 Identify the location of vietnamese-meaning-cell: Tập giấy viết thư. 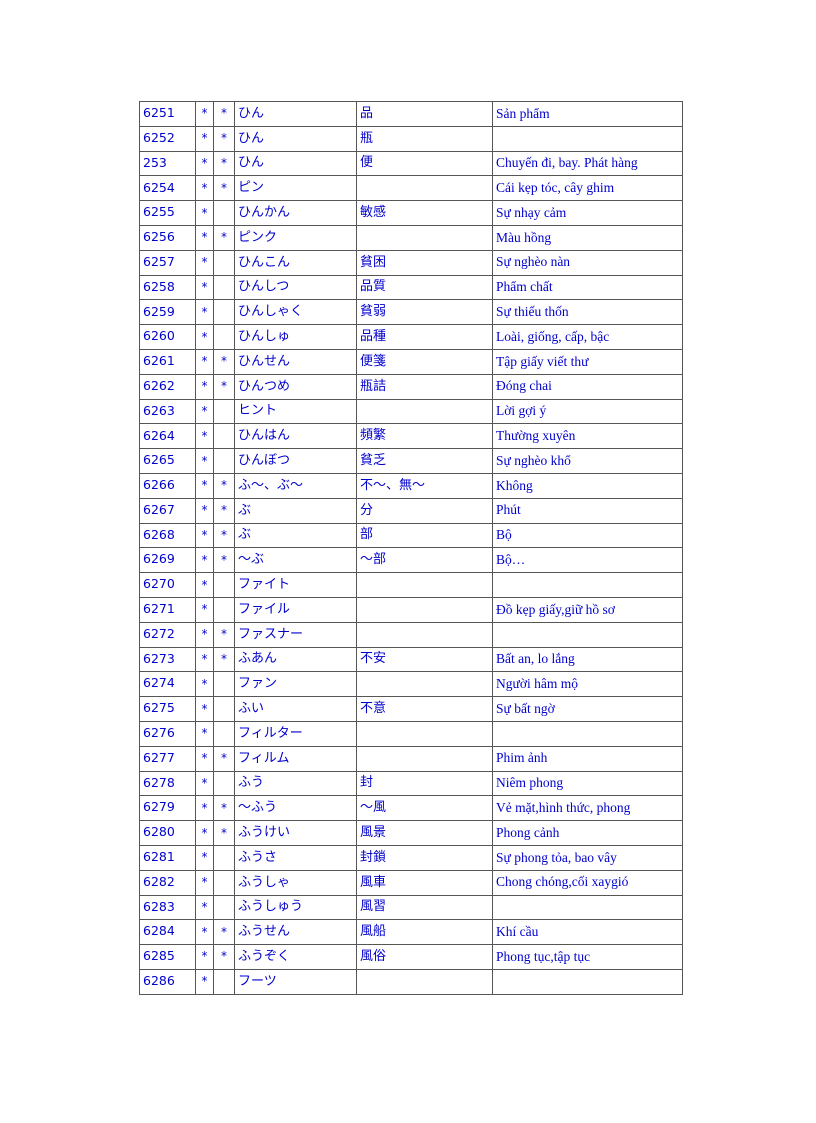
(587, 361).